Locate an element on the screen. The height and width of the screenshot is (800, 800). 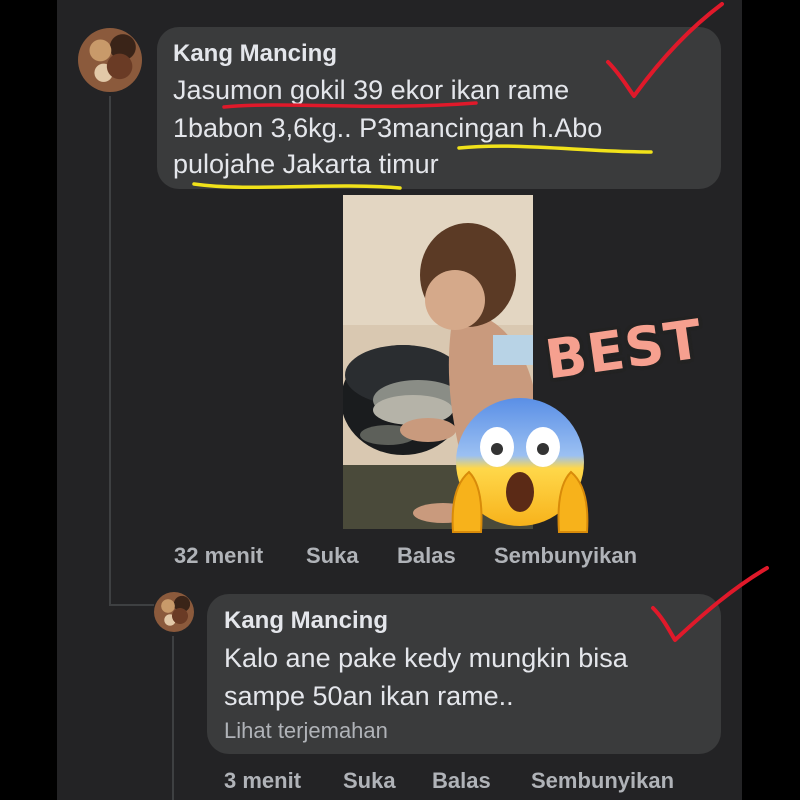
comment-time: 32 menit is located at coordinates (218, 556).